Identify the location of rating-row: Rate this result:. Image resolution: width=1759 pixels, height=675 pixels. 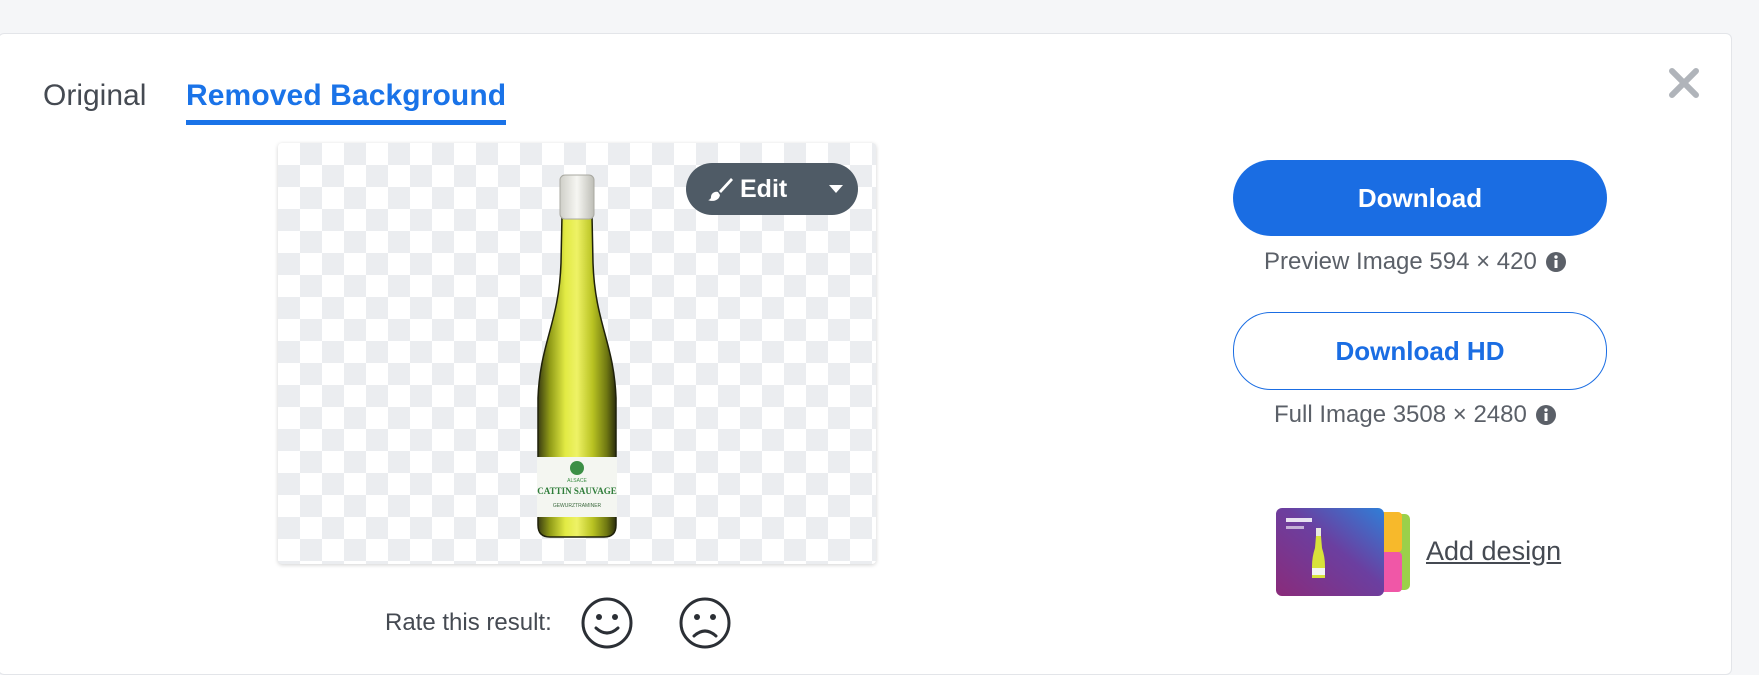
(580, 623).